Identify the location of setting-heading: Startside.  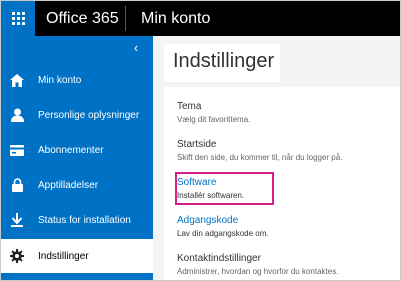
(197, 144).